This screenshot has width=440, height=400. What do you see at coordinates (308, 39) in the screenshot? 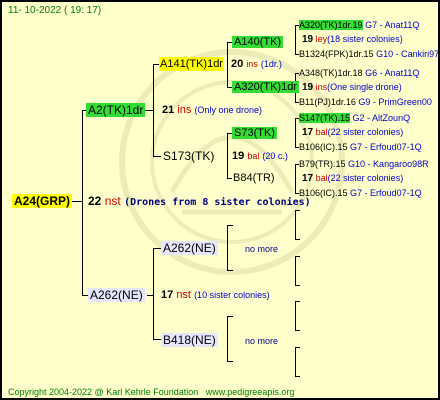
I see `gen4-item-0-count: 19` at bounding box center [308, 39].